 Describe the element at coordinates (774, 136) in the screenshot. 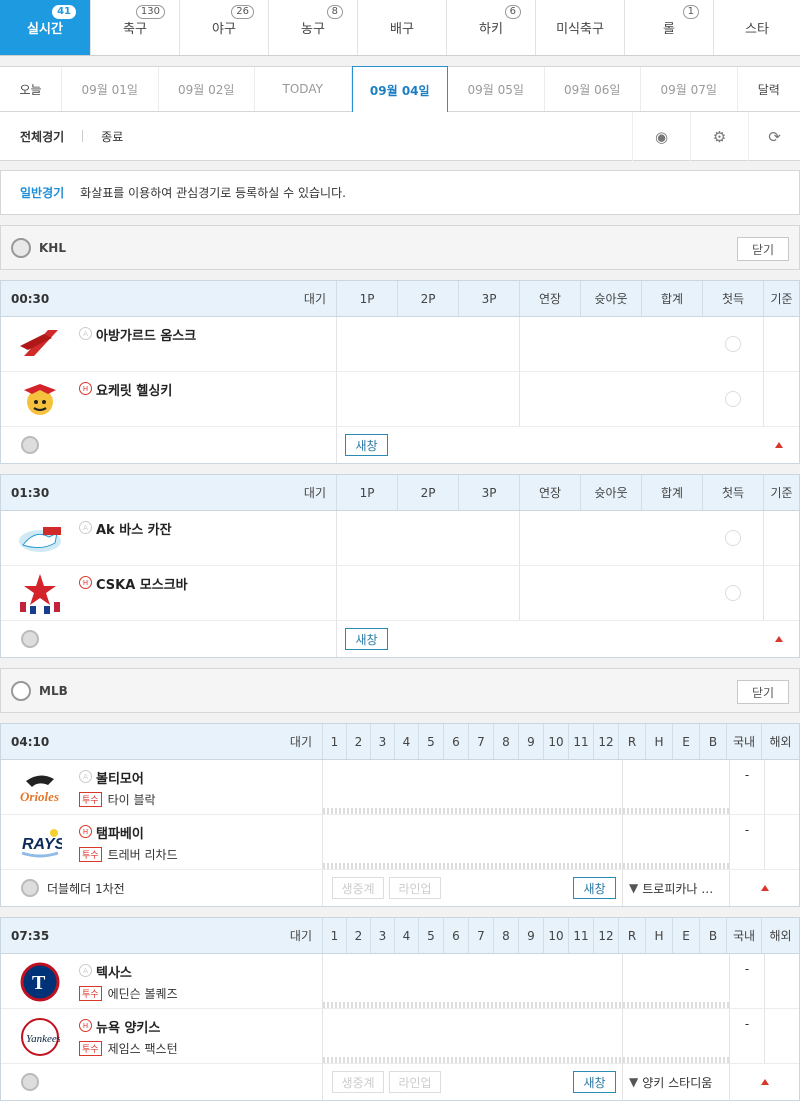

I see `refresh-icon: ⟳` at that location.